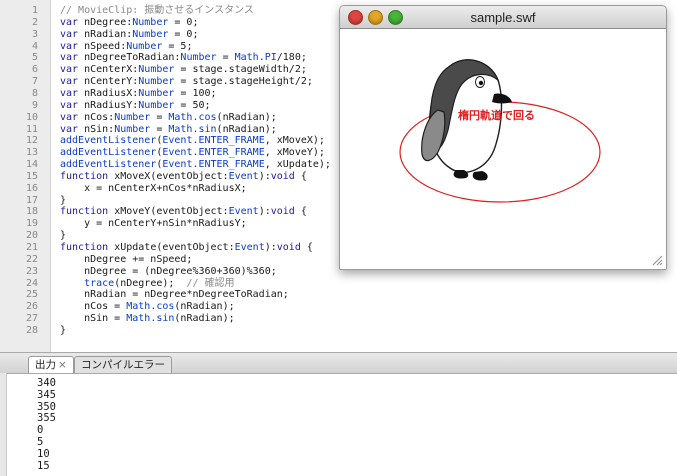 This screenshot has height=476, width=677. Describe the element at coordinates (153, 224) in the screenshot. I see `code-text: y = nCenterY+nSin*nRadiusY;` at that location.